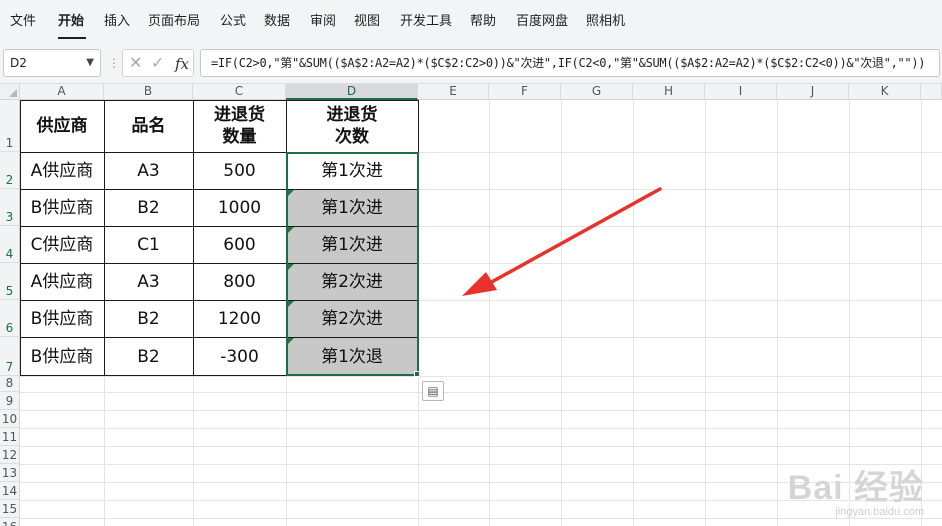 This screenshot has height=526, width=942. What do you see at coordinates (10, 207) in the screenshot?
I see `row-header-3: 3` at bounding box center [10, 207].